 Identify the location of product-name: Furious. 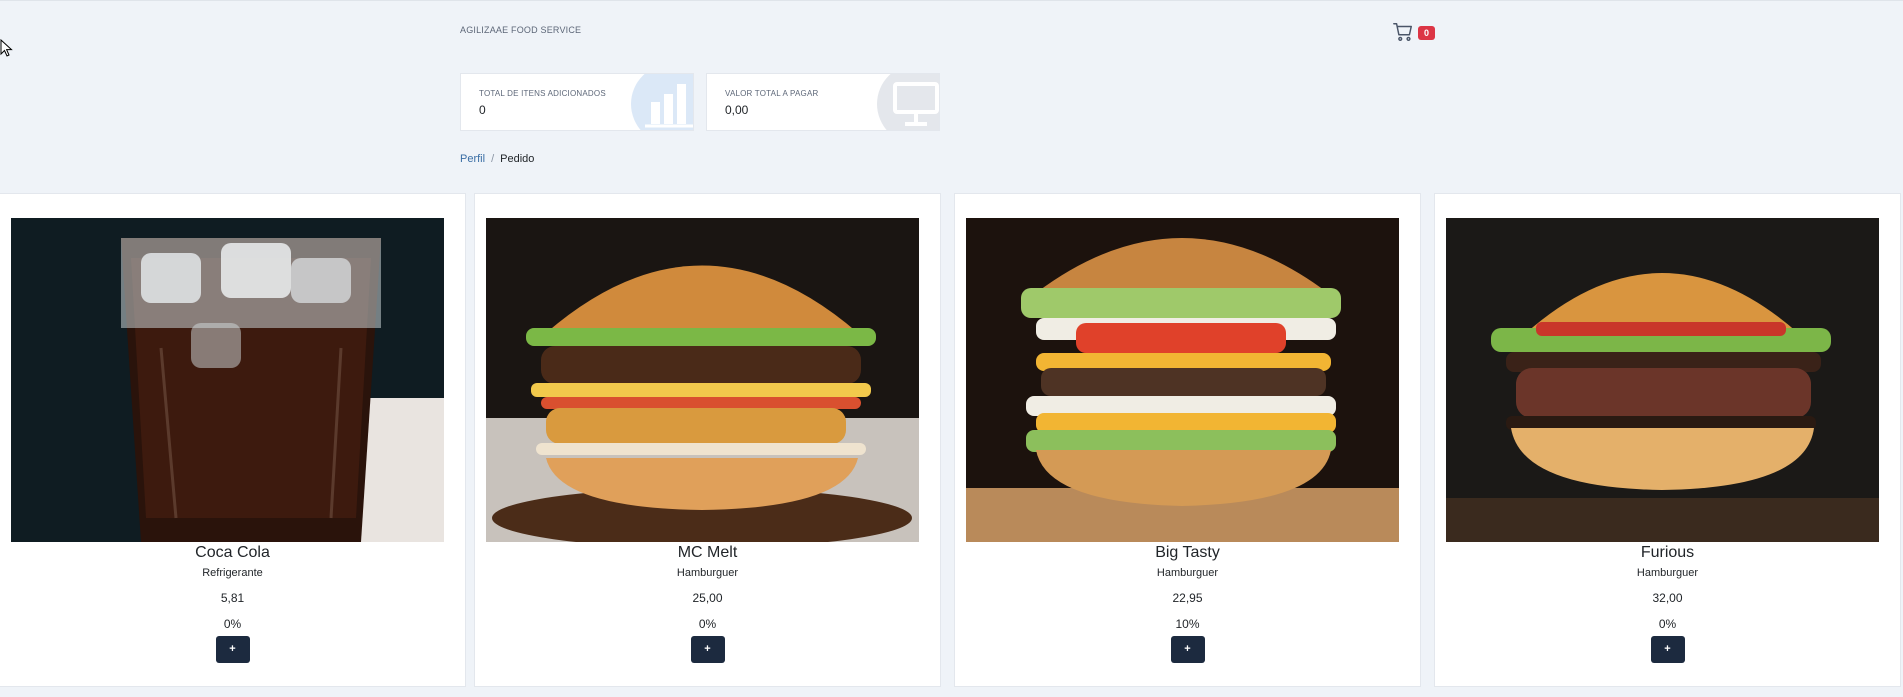
(1667, 552).